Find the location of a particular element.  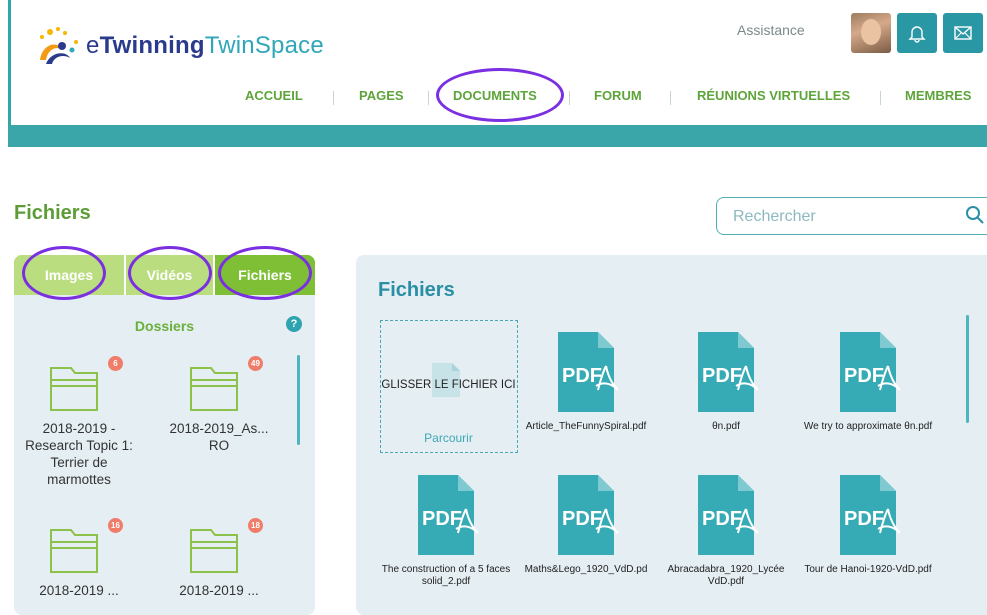

folder-count-badge: 18 is located at coordinates (255, 525).